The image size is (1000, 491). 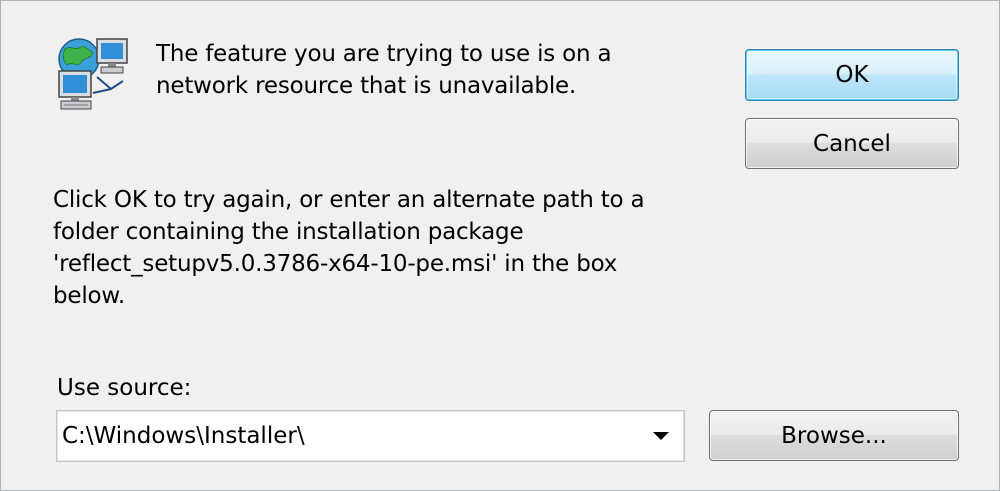 What do you see at coordinates (661, 436) in the screenshot?
I see `chevron-down-icon` at bounding box center [661, 436].